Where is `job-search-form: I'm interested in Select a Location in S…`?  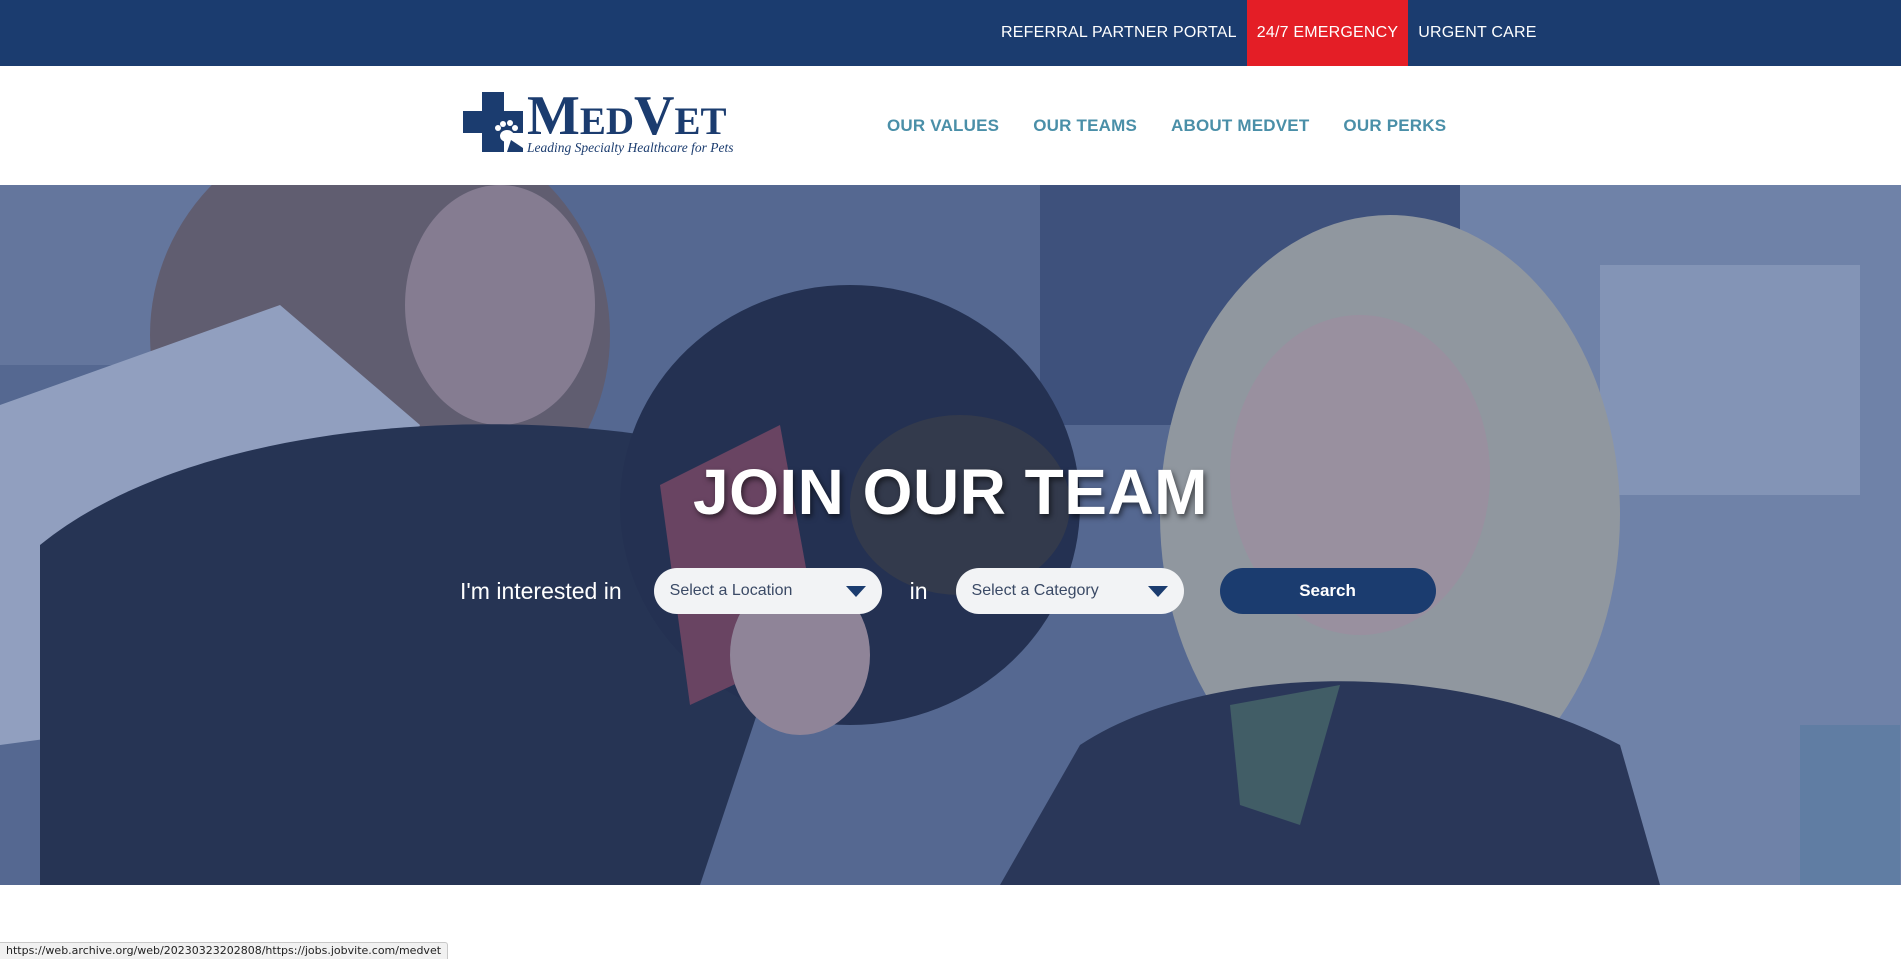 job-search-form: I'm interested in Select a Location in S… is located at coordinates (948, 591).